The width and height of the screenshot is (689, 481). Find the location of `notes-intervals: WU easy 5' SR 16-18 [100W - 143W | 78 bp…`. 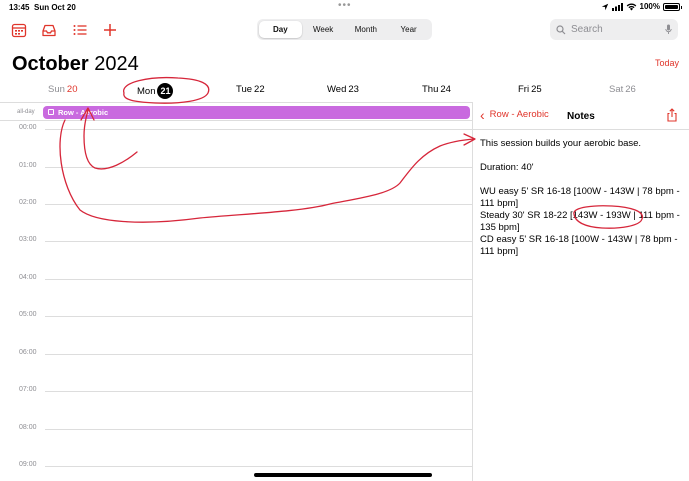

notes-intervals: WU easy 5' SR 16-18 [100W - 143W | 78 bp… is located at coordinates (582, 222).